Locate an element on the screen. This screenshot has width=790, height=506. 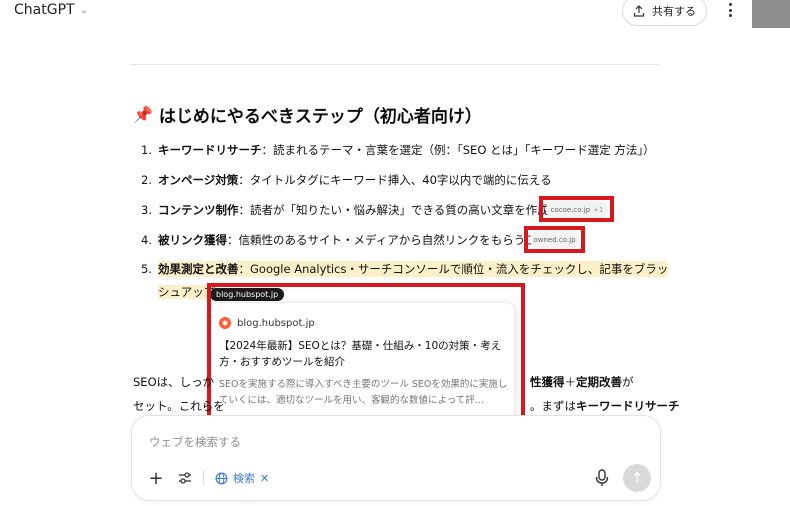
paragraph-text: SEOは、しっか is located at coordinates (174, 382).